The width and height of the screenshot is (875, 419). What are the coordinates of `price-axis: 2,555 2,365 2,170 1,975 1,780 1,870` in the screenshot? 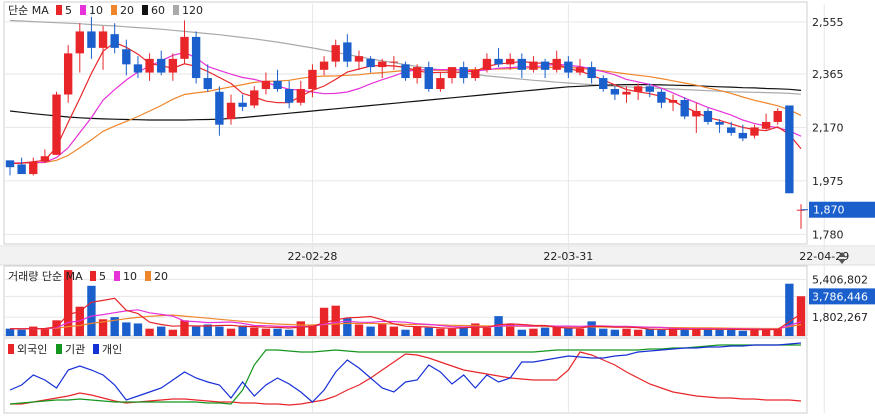 It's located at (838, 128).